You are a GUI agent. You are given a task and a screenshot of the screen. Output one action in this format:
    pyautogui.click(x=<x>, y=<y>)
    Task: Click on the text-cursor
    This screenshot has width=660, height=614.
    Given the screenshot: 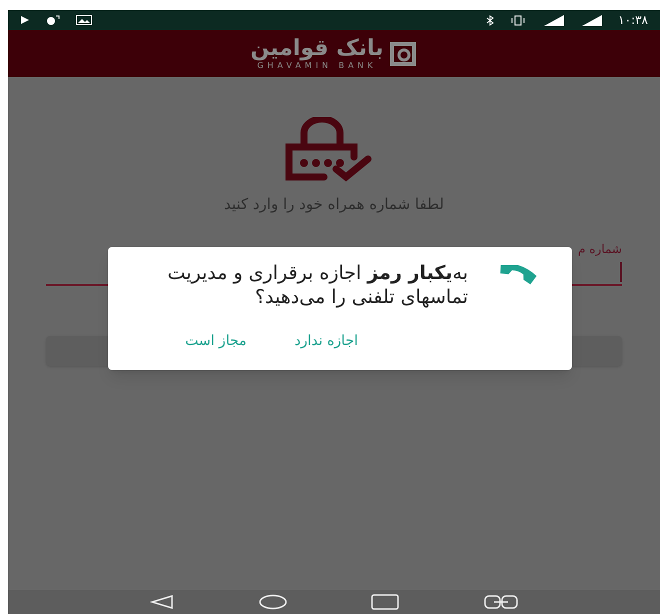 What is the action you would take?
    pyautogui.click(x=621, y=272)
    